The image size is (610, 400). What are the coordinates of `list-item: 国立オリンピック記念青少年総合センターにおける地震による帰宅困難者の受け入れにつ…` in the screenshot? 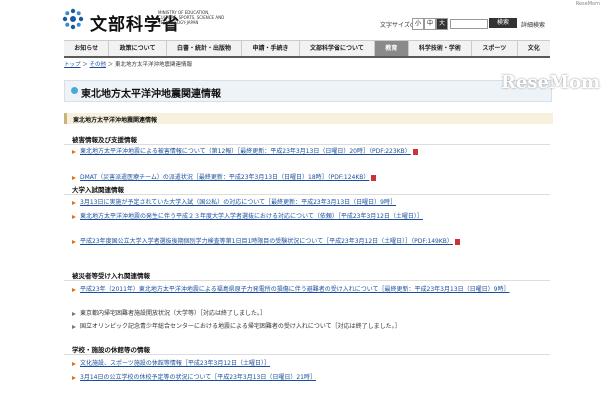 It's located at (303, 327).